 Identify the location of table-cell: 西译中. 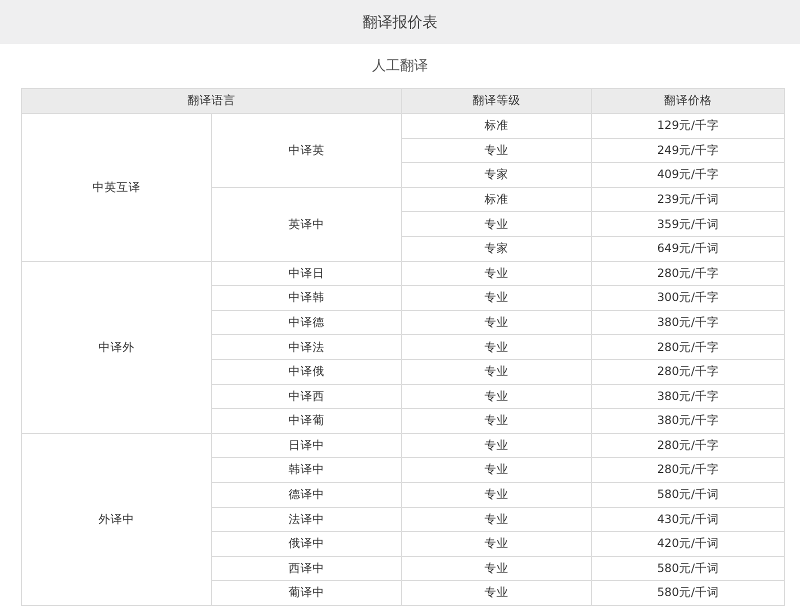
(307, 568).